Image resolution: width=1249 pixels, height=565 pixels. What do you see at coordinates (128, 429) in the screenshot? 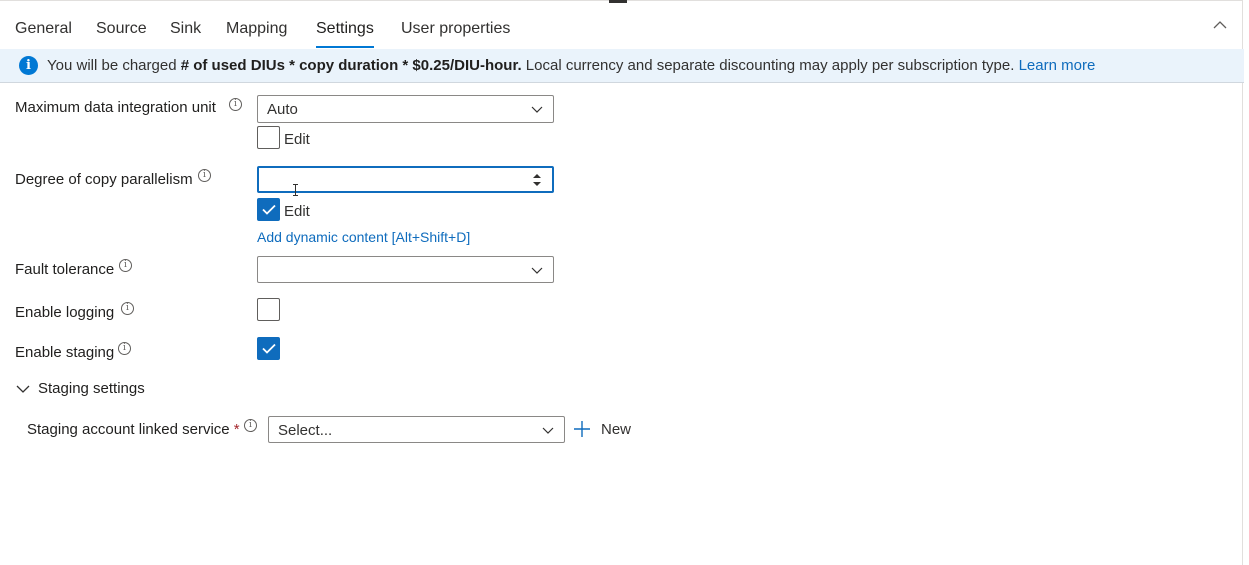
I see `staging-linked-service-text: Staging account linked service` at bounding box center [128, 429].